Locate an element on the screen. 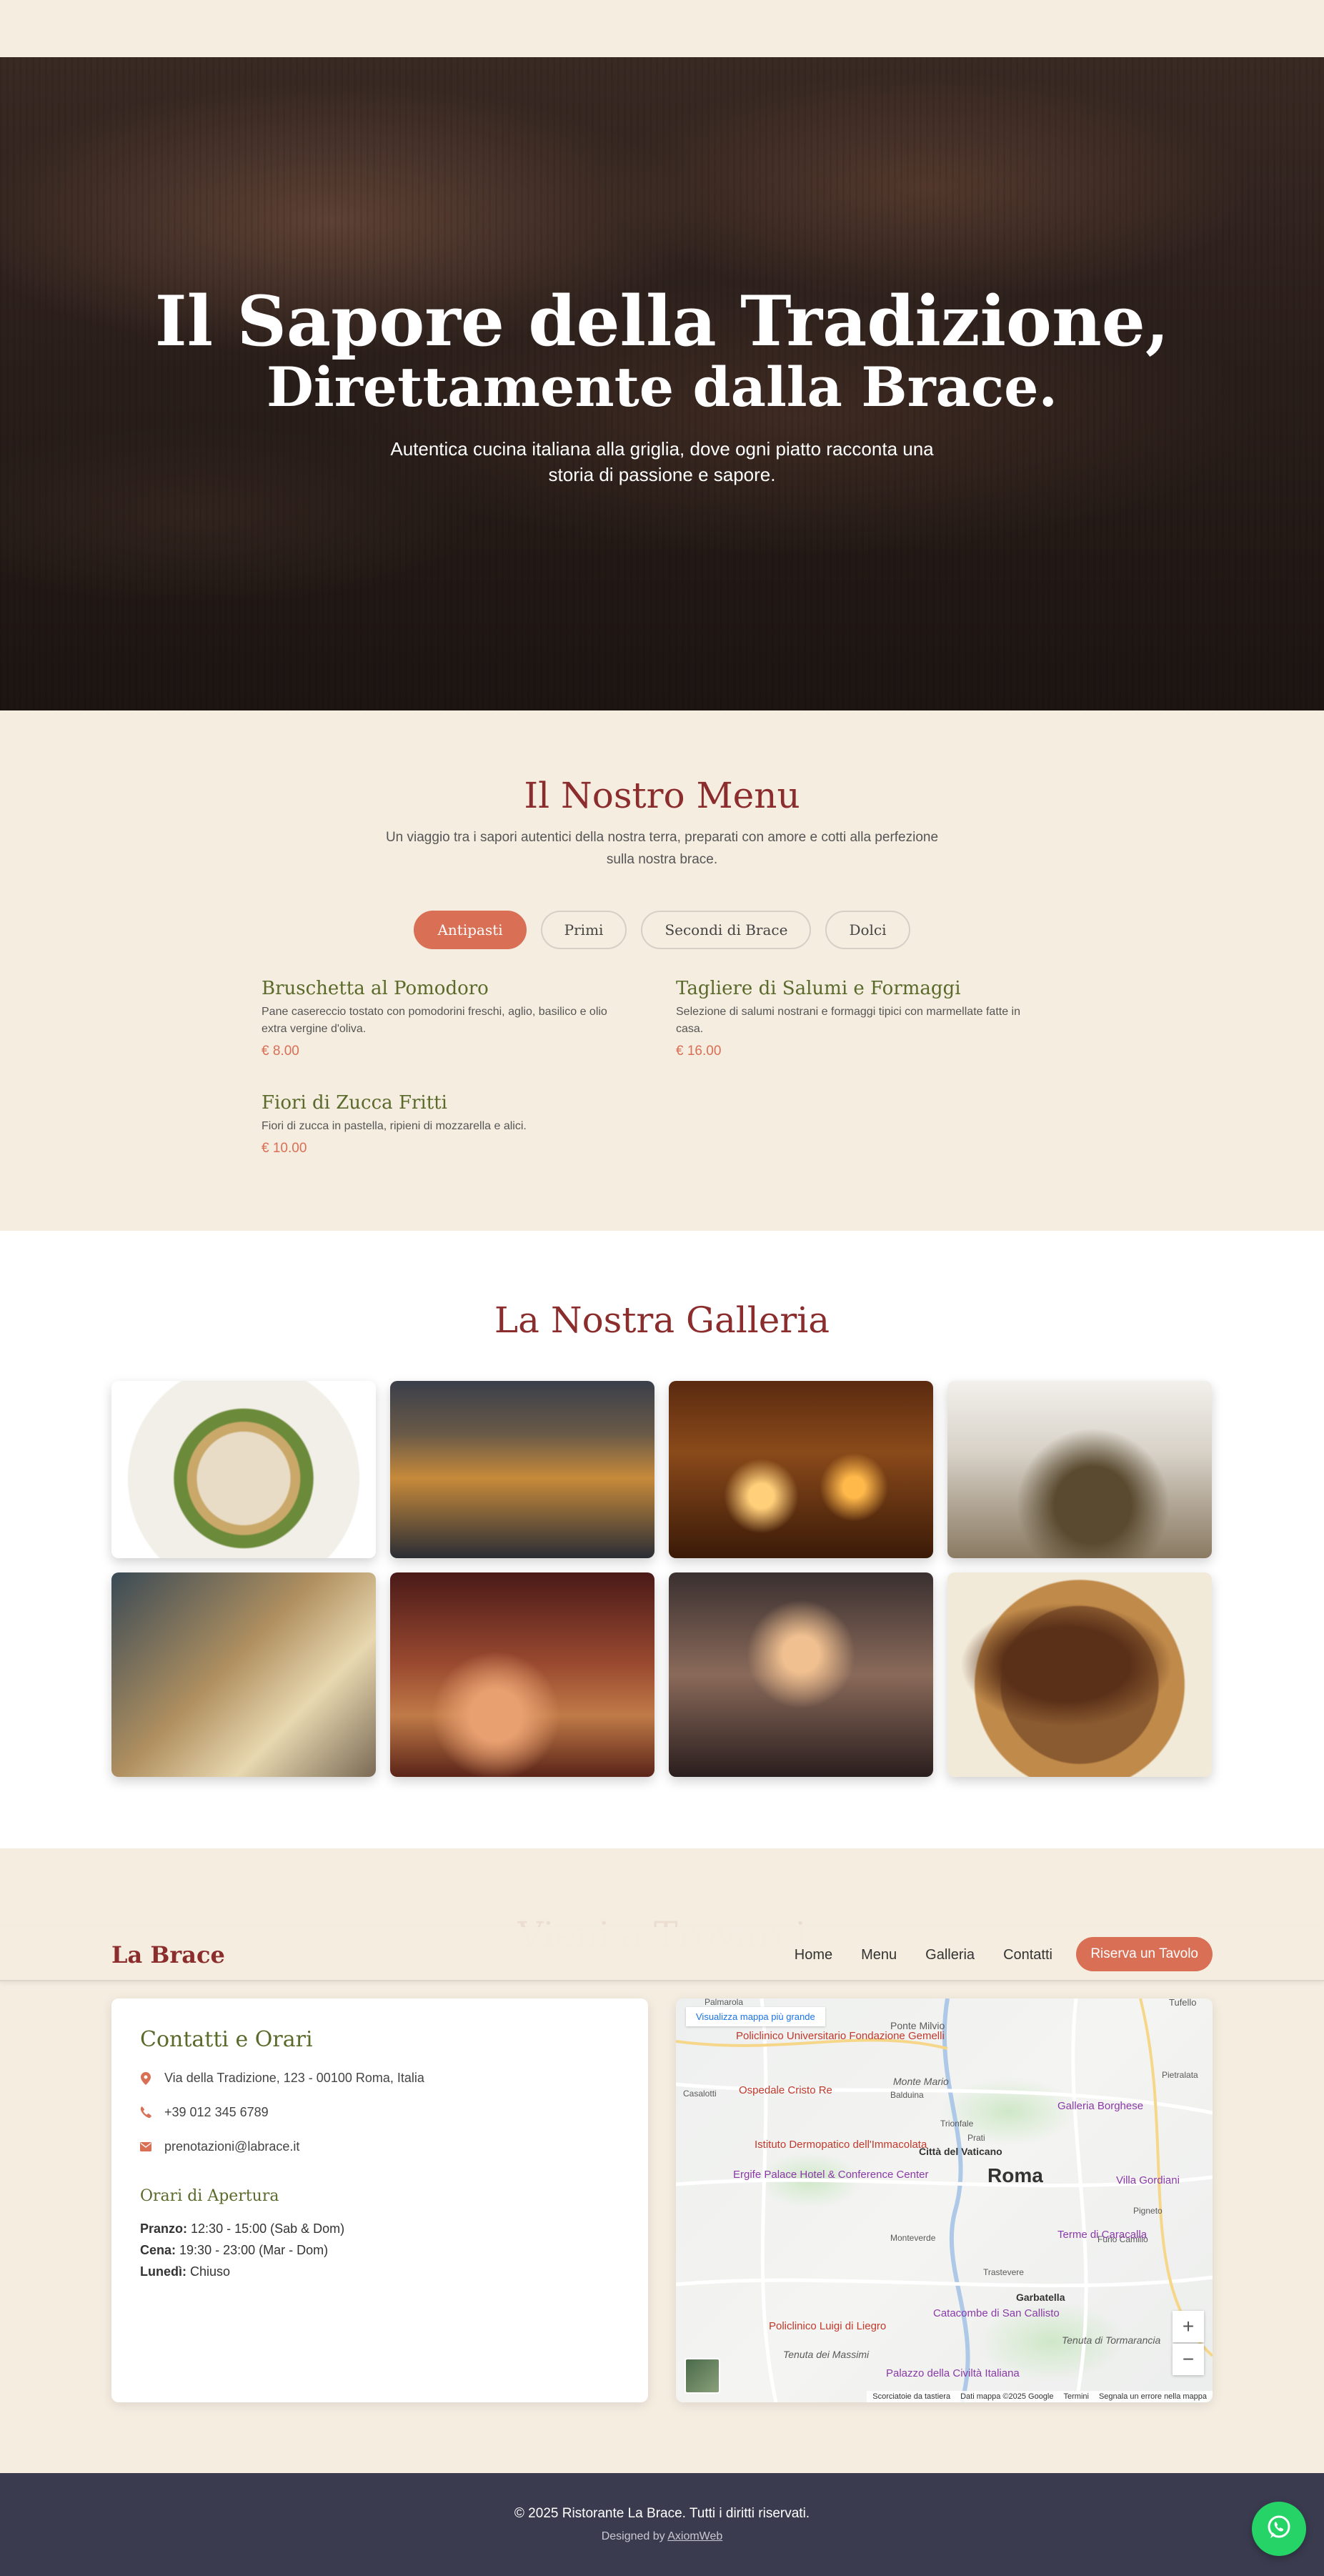 The image size is (1324, 2576). tab-dolci: Dolci is located at coordinates (868, 930).